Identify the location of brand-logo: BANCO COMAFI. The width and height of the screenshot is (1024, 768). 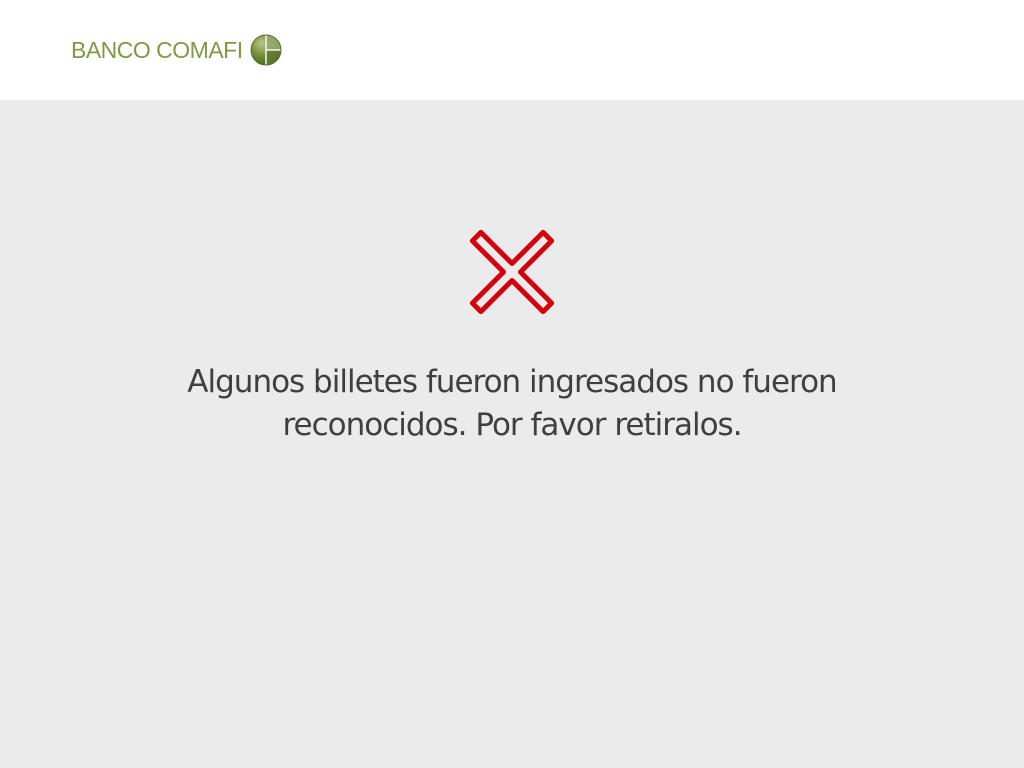
(176, 50).